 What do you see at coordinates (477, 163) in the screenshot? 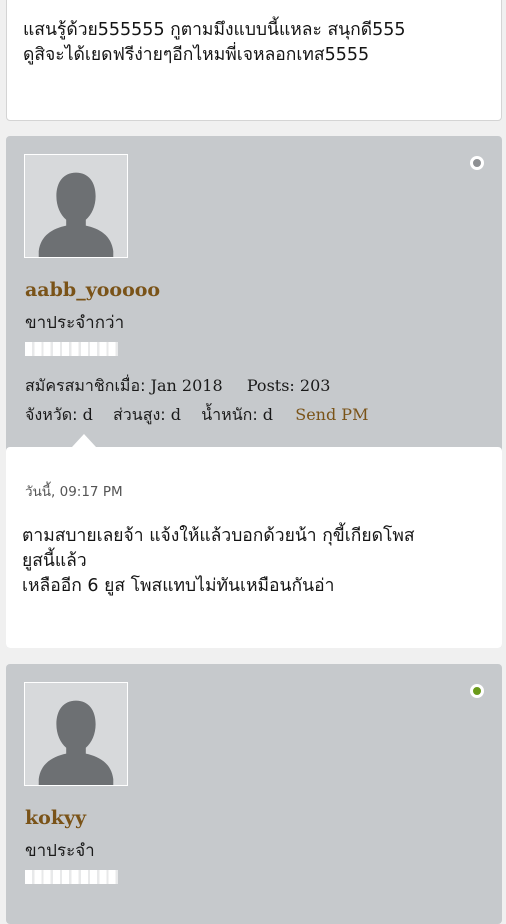
I see `offline-status-icon` at bounding box center [477, 163].